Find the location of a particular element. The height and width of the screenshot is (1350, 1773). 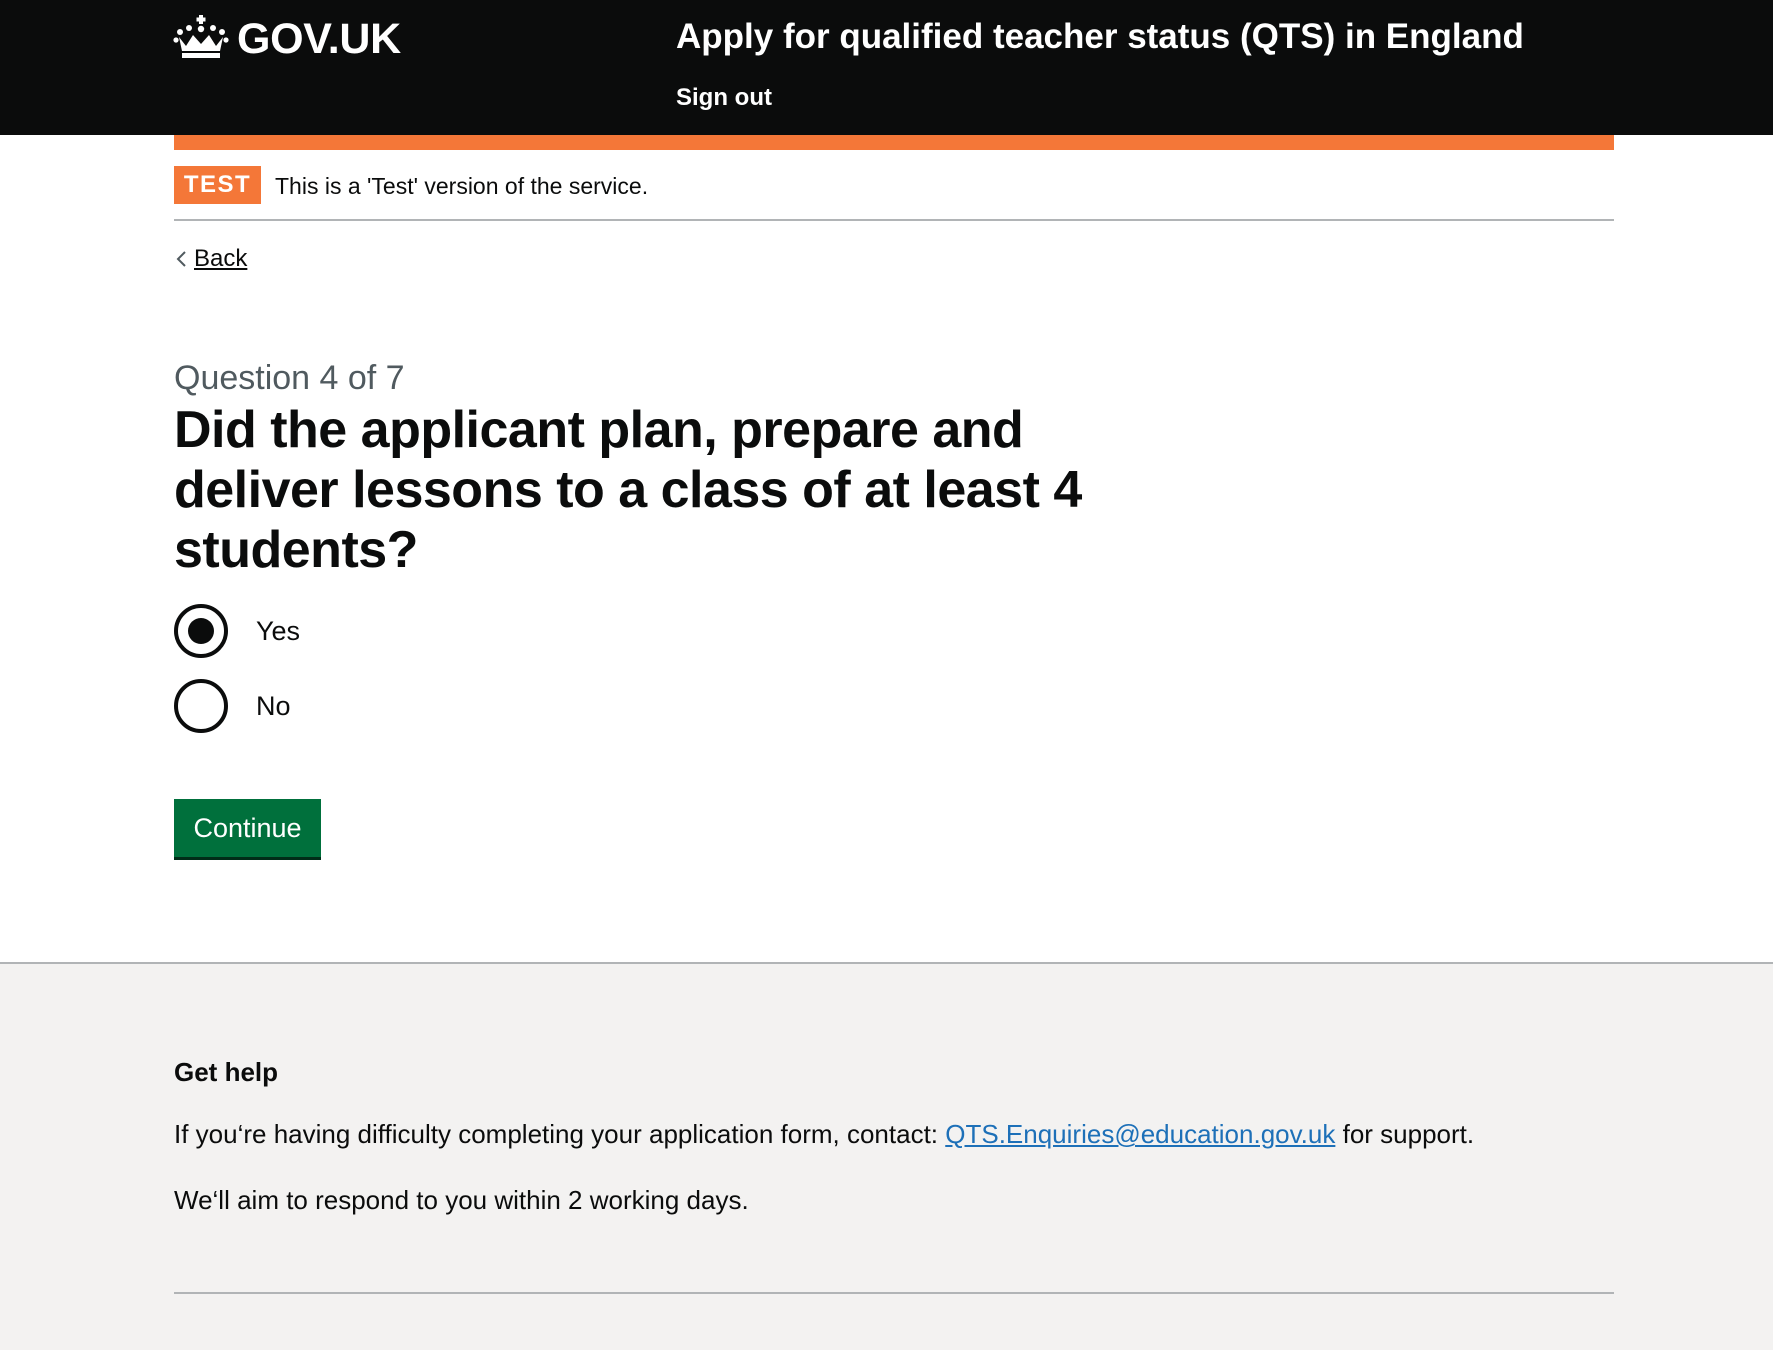

footer-help-suffix: for support. is located at coordinates (1405, 1134).